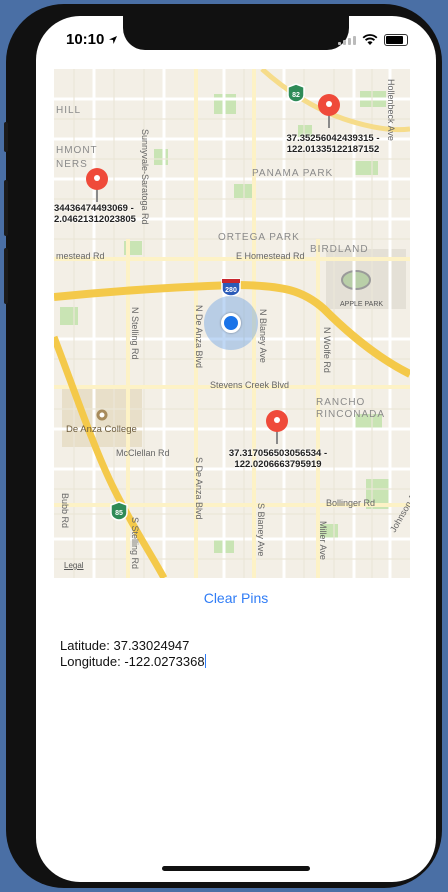  Describe the element at coordinates (102, 415) in the screenshot. I see `college-poi-icon` at that location.